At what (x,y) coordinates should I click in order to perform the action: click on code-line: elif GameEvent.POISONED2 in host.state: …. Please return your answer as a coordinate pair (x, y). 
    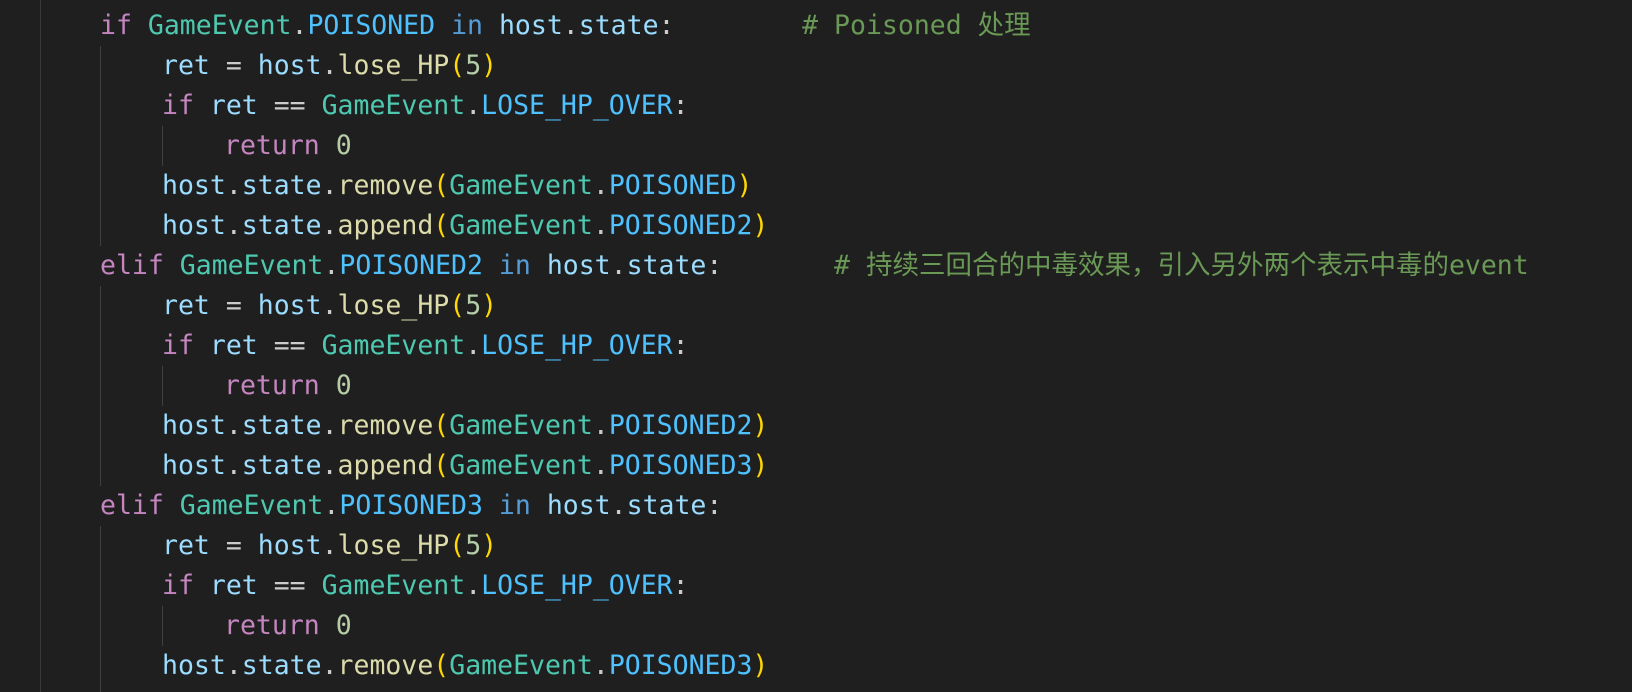
    Looking at the image, I should click on (814, 266).